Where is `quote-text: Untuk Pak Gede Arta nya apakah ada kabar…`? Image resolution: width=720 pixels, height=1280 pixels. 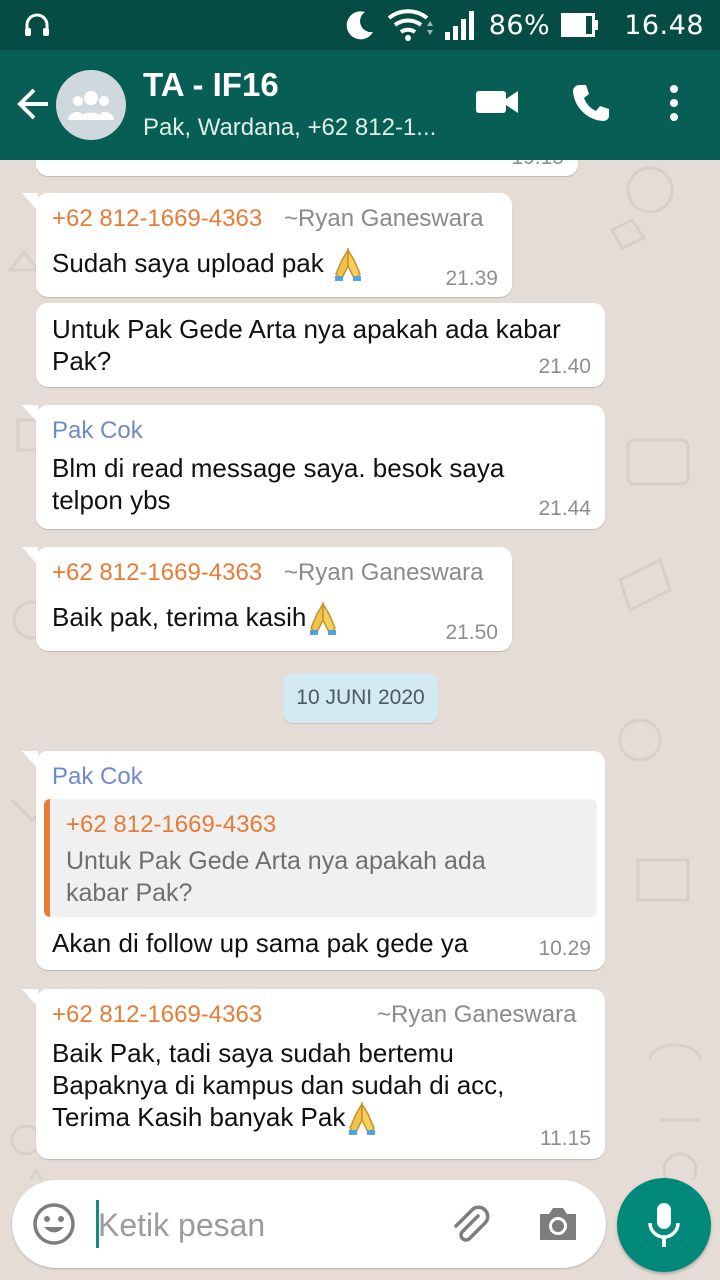 quote-text: Untuk Pak Gede Arta nya apakah ada kabar… is located at coordinates (276, 877).